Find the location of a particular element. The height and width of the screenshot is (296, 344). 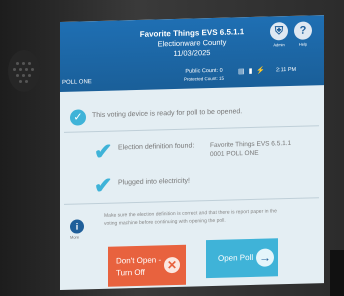

definition-value: Favorite Things EVS 6.5.1.1 is located at coordinates (251, 144).